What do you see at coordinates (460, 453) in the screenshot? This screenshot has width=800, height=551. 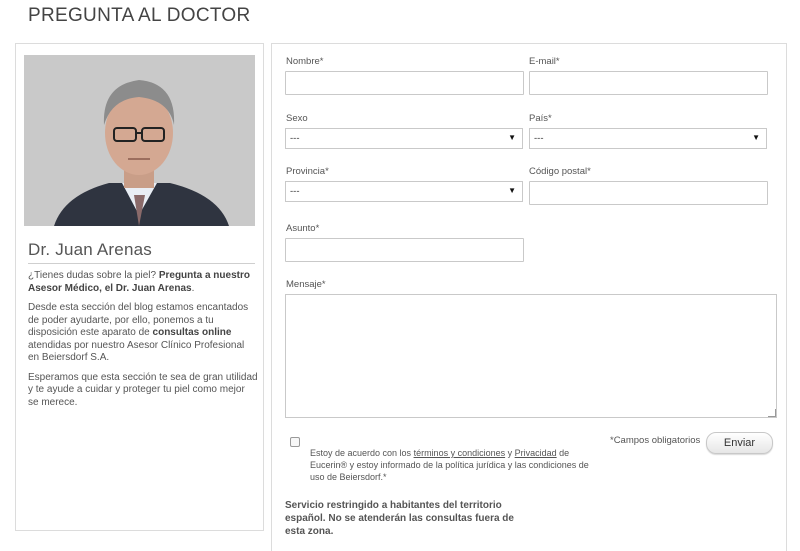 I see `terms-link: términos y condiciones` at bounding box center [460, 453].